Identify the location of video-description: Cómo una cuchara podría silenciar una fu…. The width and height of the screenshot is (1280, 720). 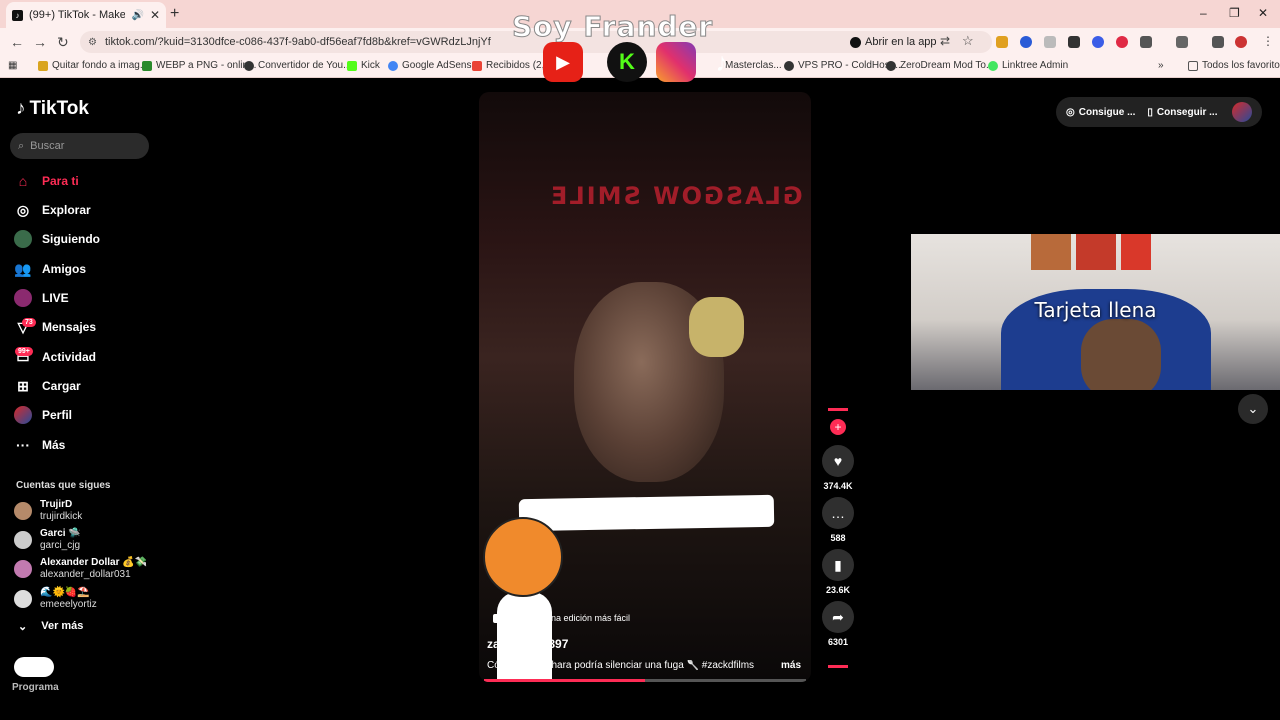
(622, 665).